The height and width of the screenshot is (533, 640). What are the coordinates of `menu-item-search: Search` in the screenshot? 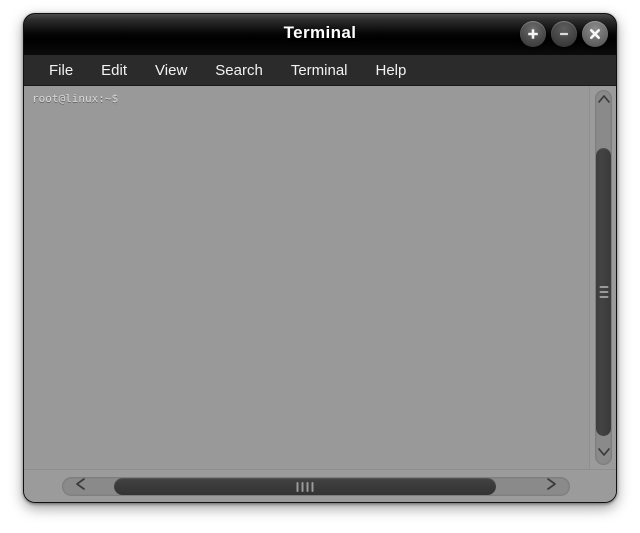 It's located at (239, 70).